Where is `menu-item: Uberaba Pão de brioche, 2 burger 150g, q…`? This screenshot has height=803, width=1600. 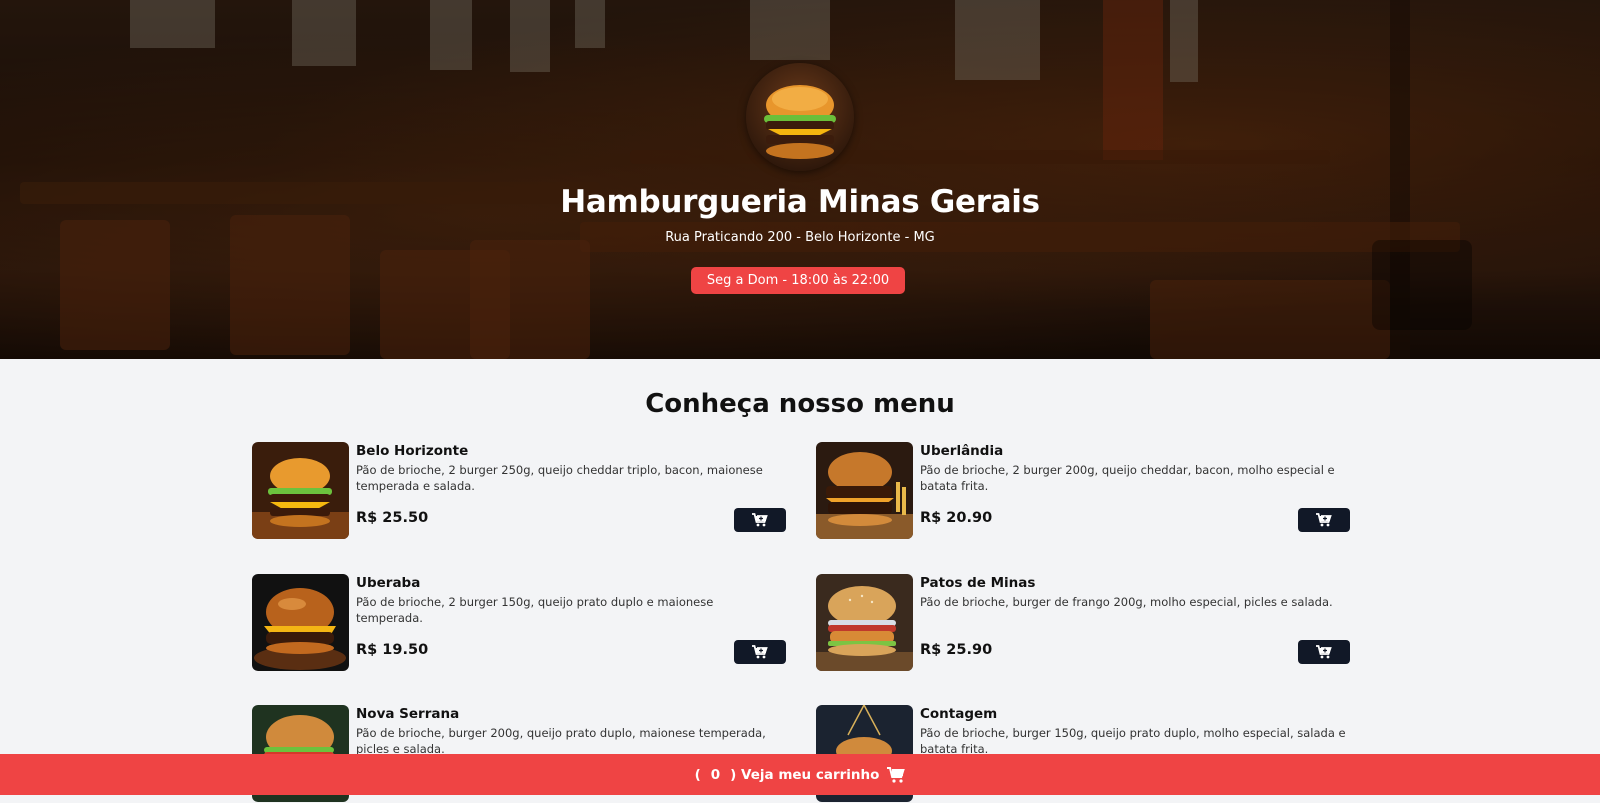
menu-item: Uberaba Pão de brioche, 2 burger 150g, q… is located at coordinates (519, 623).